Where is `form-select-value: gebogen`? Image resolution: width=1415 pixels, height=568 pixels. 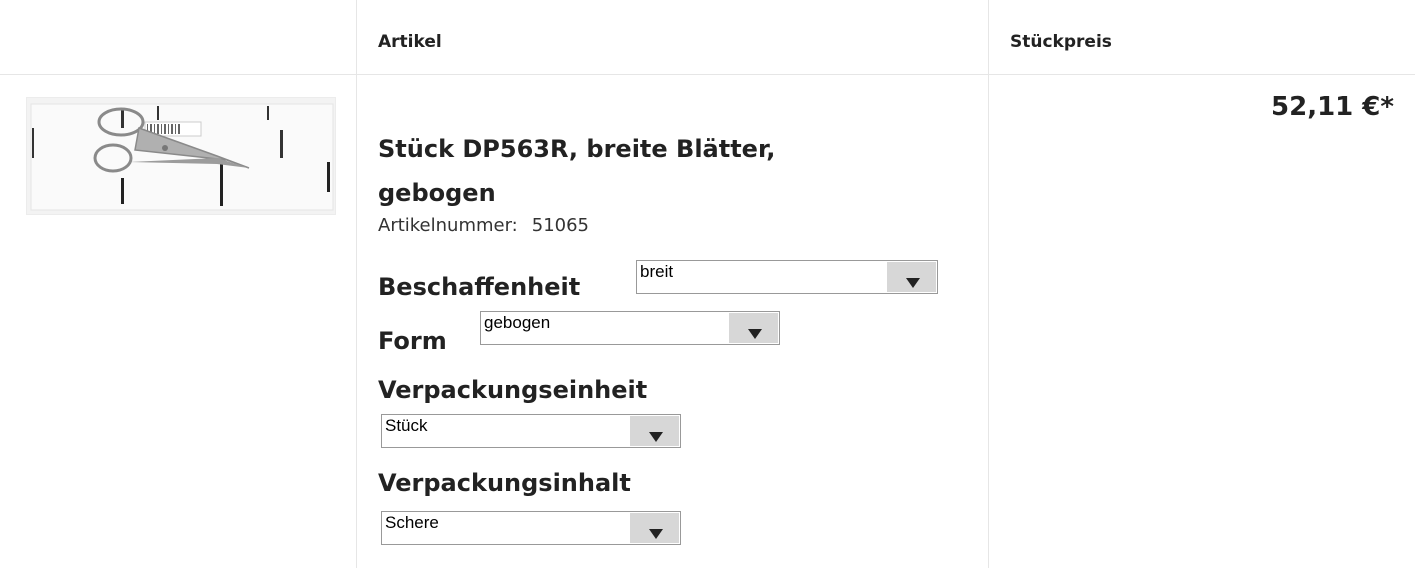 form-select-value: gebogen is located at coordinates (517, 322).